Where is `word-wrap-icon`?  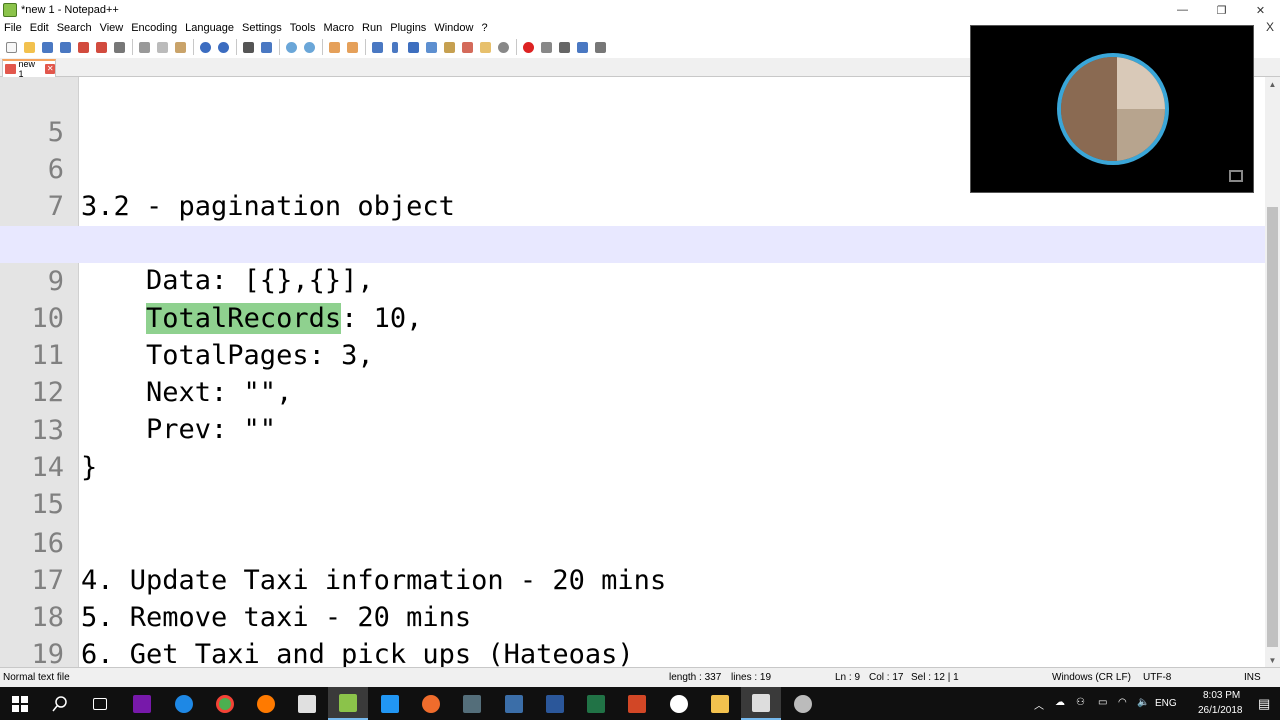
word-wrap-icon is located at coordinates (377, 47).